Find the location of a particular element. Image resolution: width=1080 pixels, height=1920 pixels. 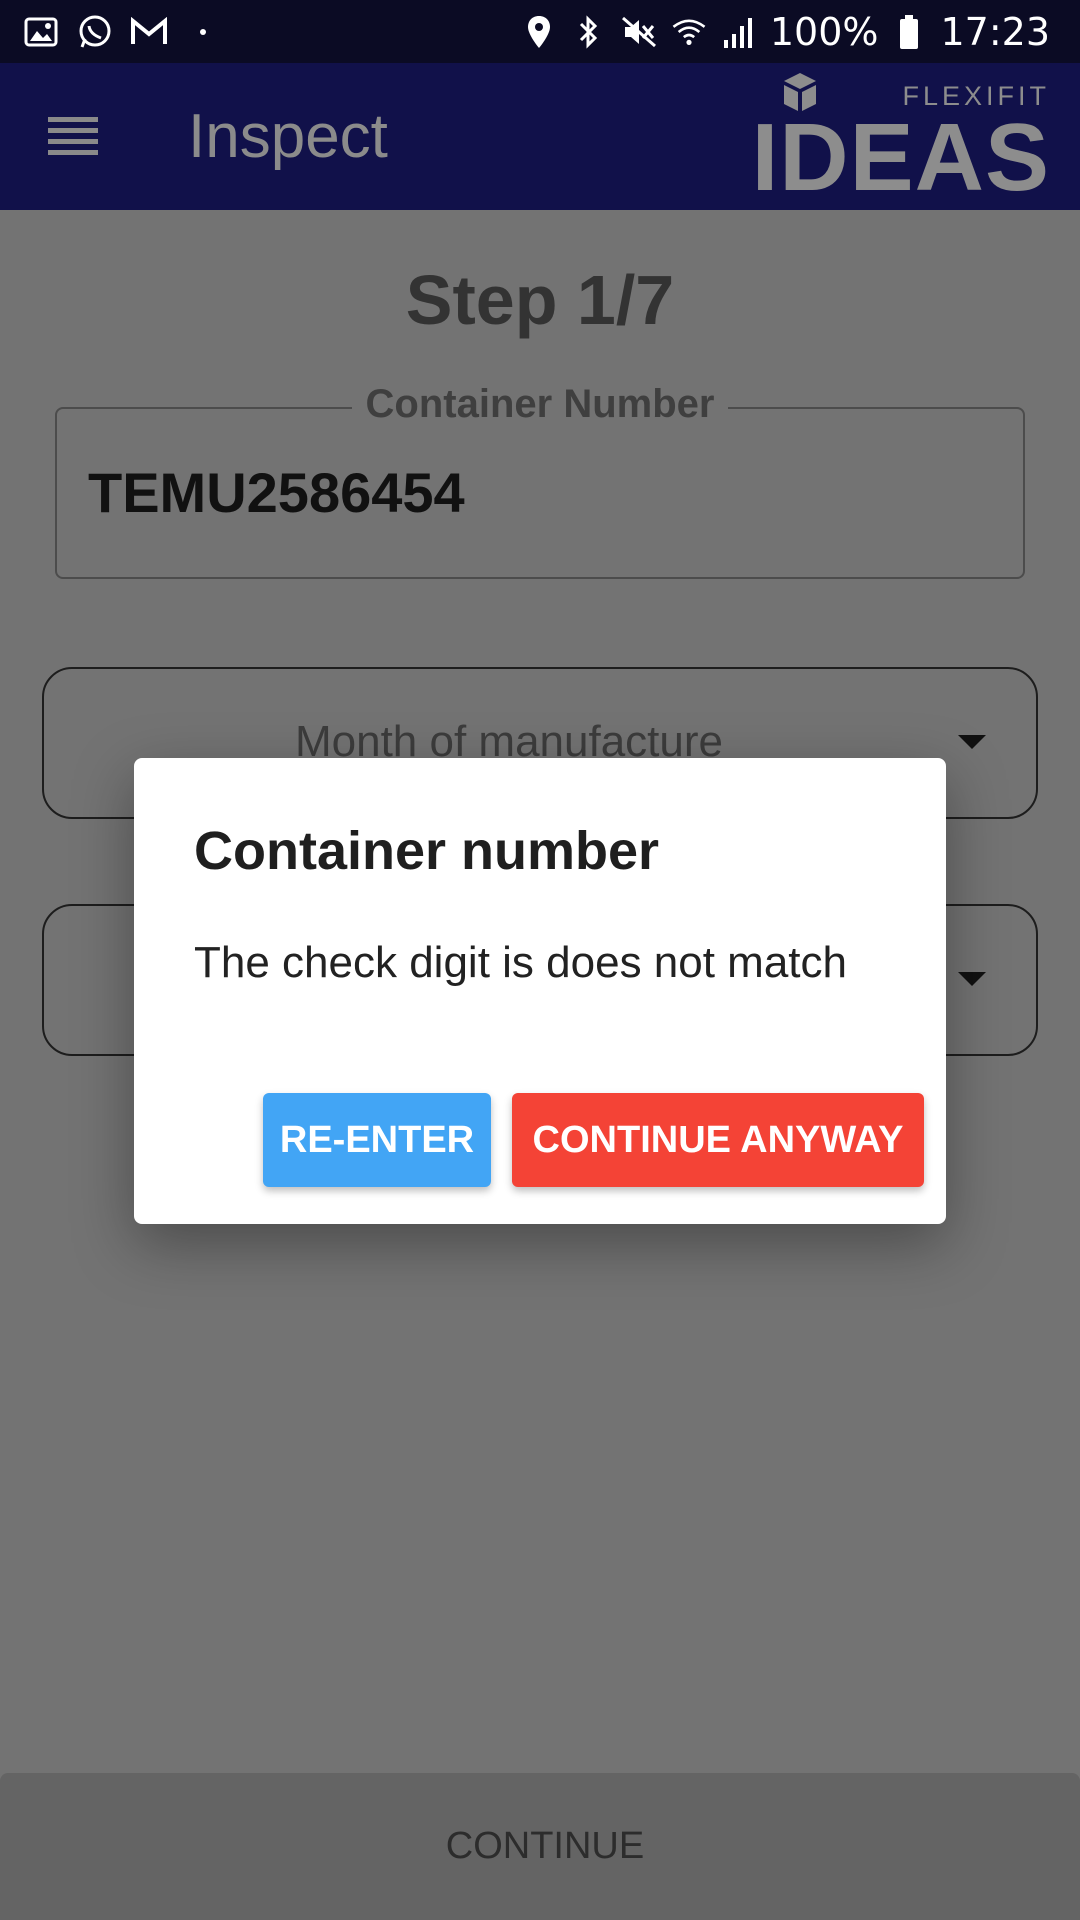

battery-icon is located at coordinates (909, 32).